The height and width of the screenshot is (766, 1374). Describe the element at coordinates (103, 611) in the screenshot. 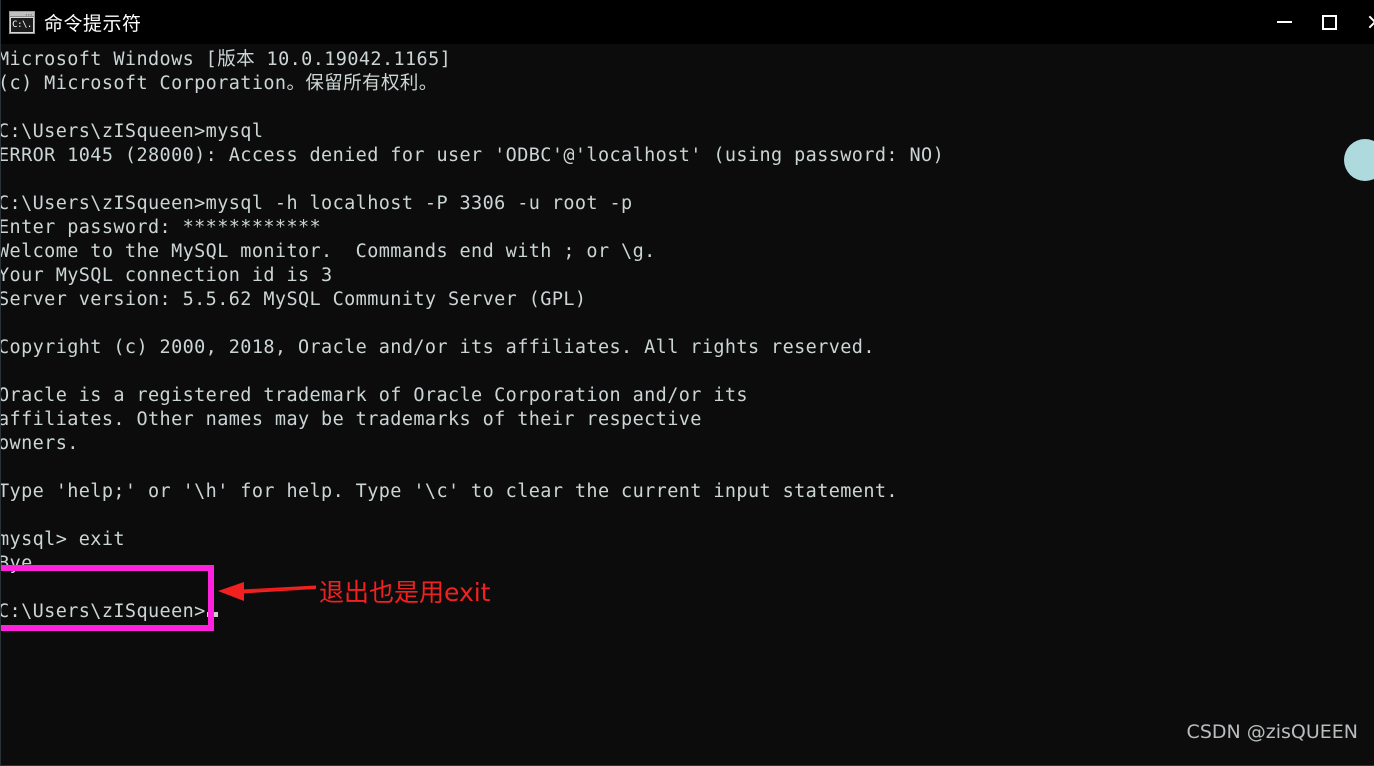

I see `terminal-prompt: C:\Users\zISqueen>` at that location.